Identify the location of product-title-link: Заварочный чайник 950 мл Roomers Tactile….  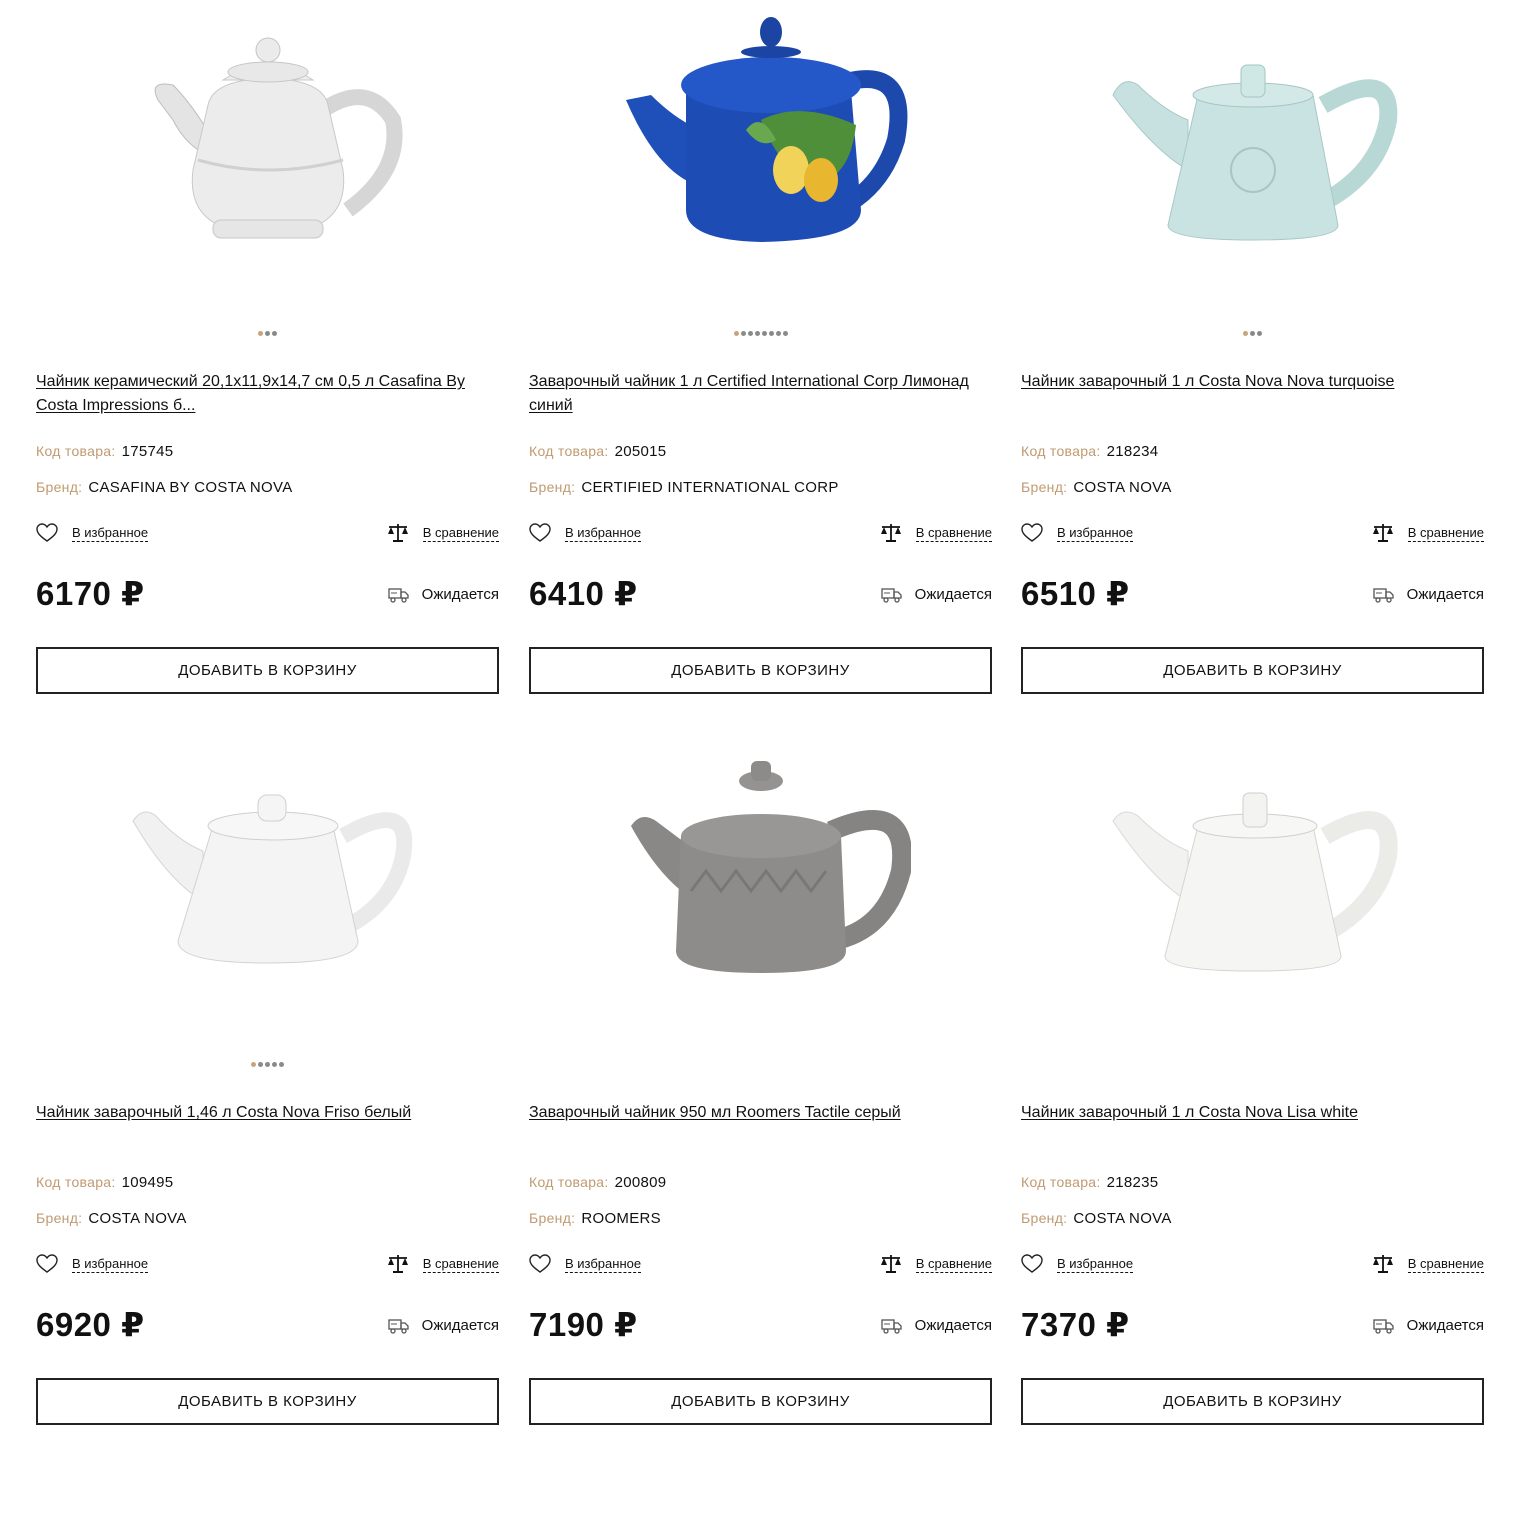
(715, 1112).